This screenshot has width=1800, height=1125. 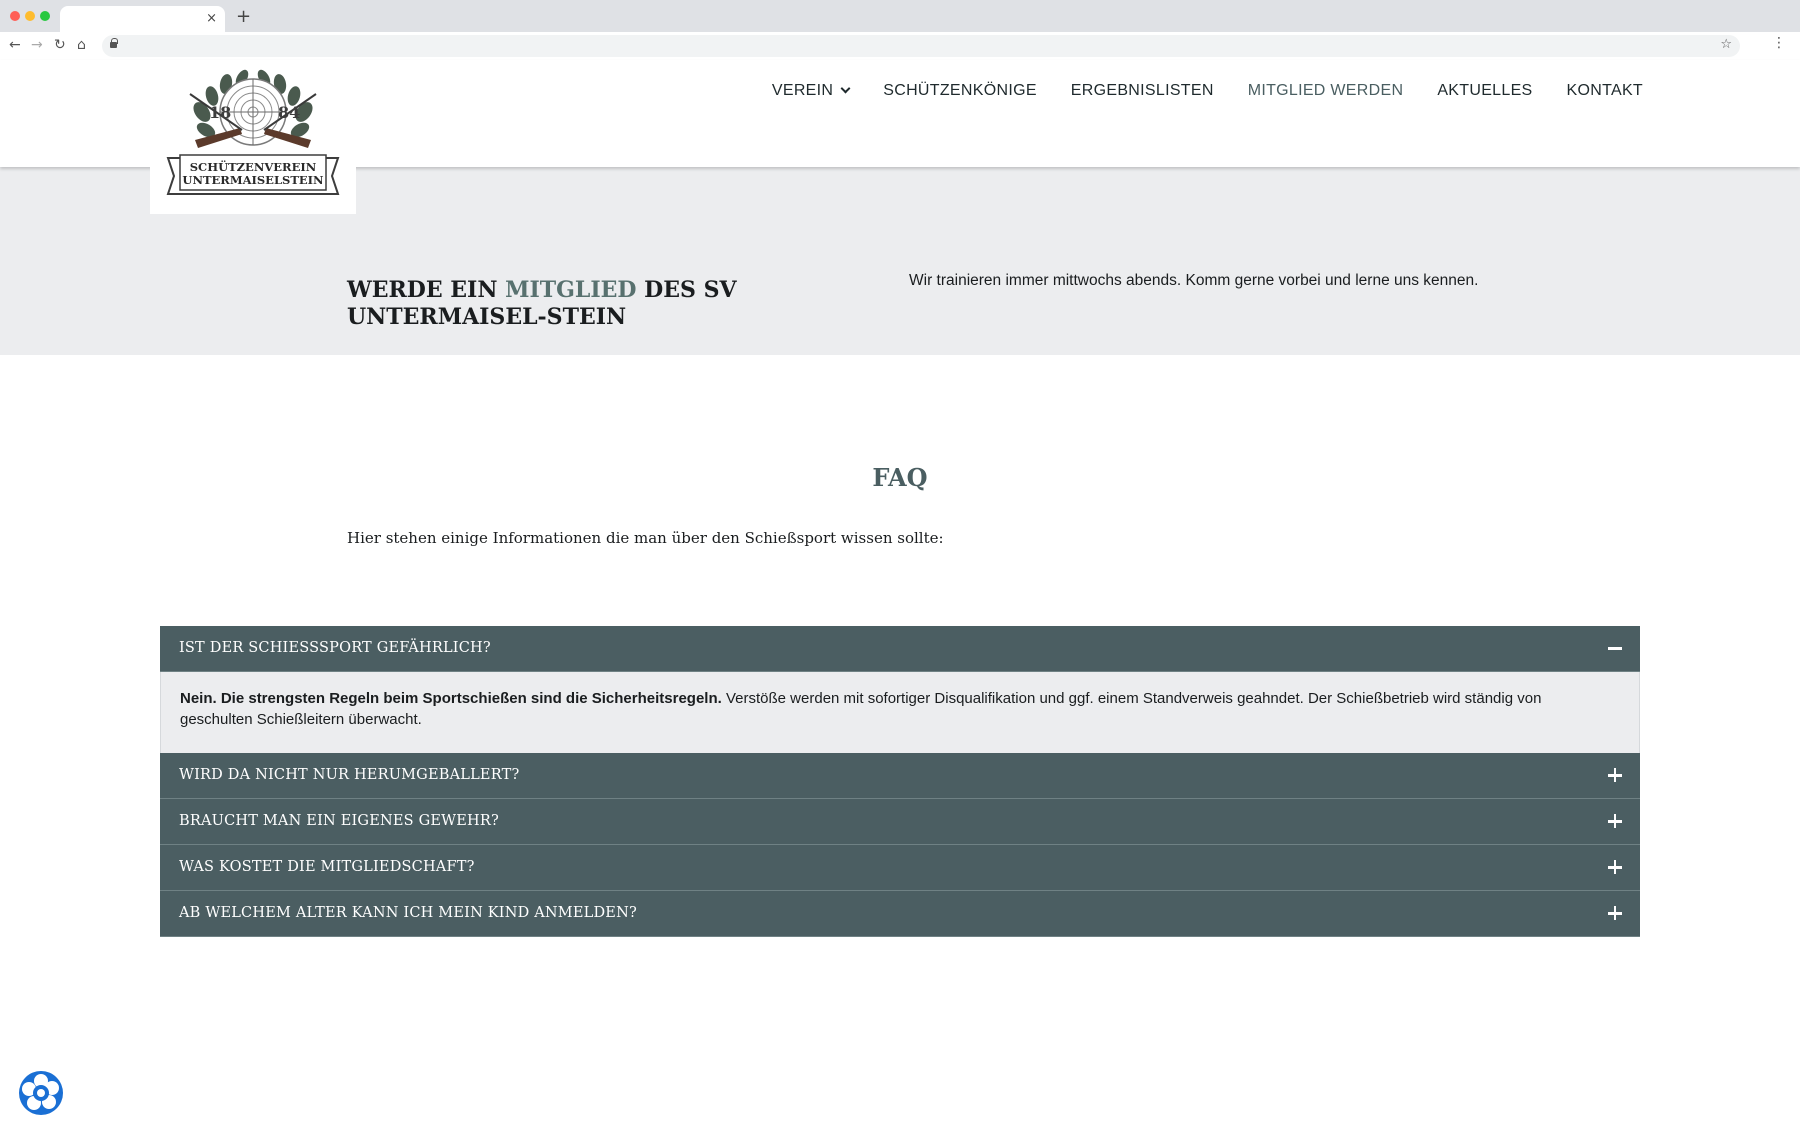 What do you see at coordinates (15, 45) in the screenshot?
I see `back-icon: ←` at bounding box center [15, 45].